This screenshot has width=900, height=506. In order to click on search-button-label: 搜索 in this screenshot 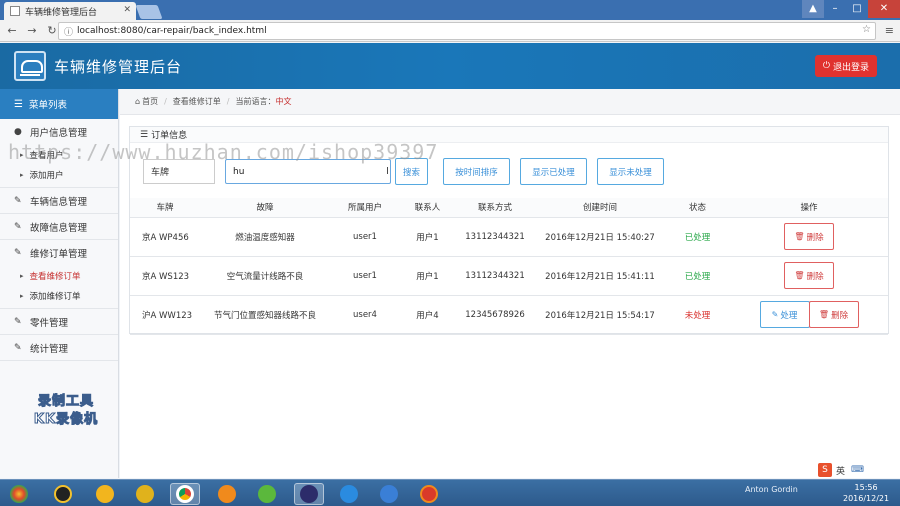, I will do `click(411, 172)`.